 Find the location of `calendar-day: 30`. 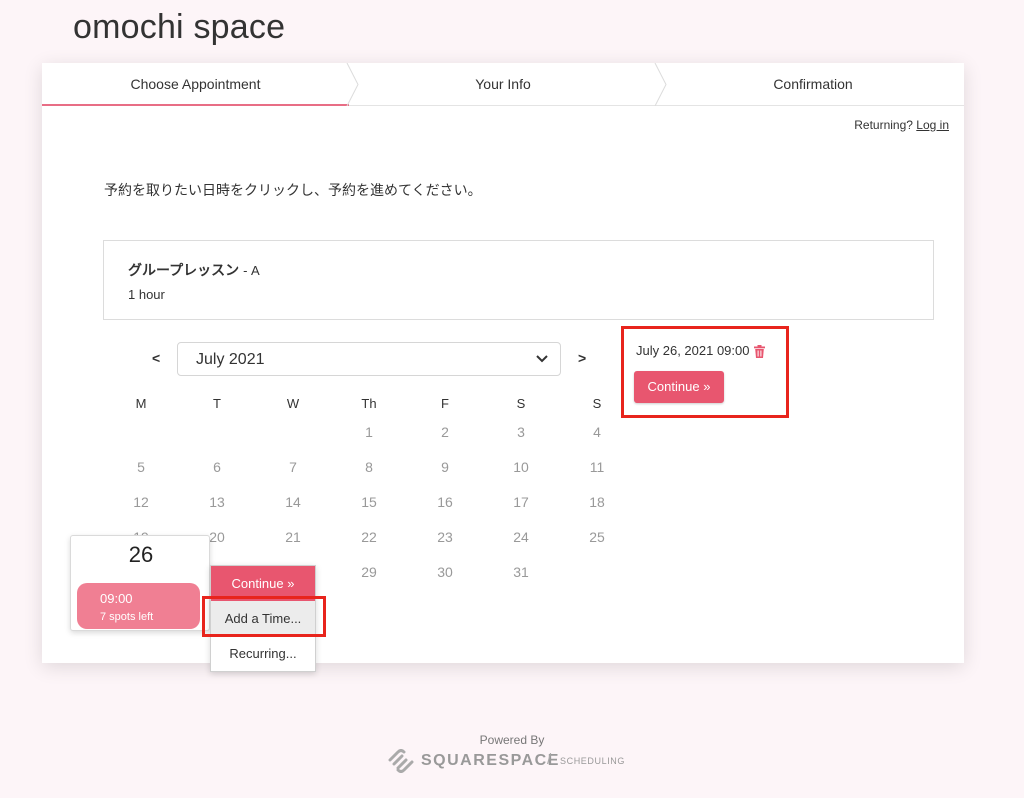

calendar-day: 30 is located at coordinates (445, 572).